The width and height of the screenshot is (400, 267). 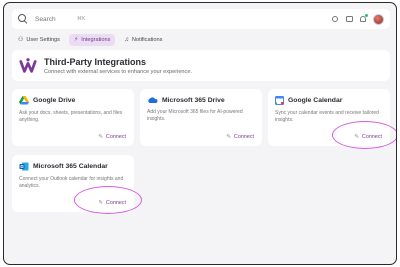 I want to click on tab-label: Notifications, so click(x=147, y=40).